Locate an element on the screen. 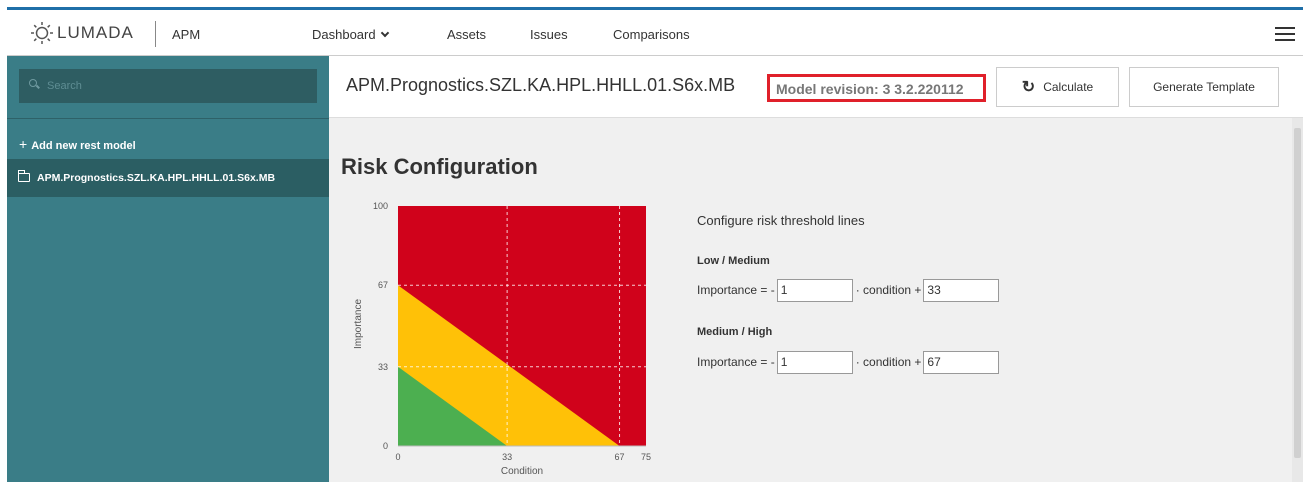 Image resolution: width=1303 pixels, height=482 pixels. generate-template-button: Generate Template is located at coordinates (1204, 87).